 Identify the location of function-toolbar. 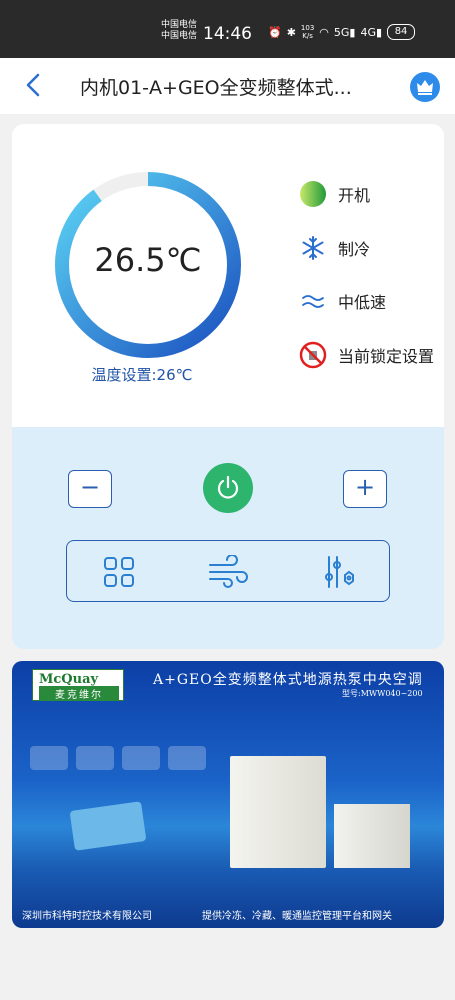
(228, 571).